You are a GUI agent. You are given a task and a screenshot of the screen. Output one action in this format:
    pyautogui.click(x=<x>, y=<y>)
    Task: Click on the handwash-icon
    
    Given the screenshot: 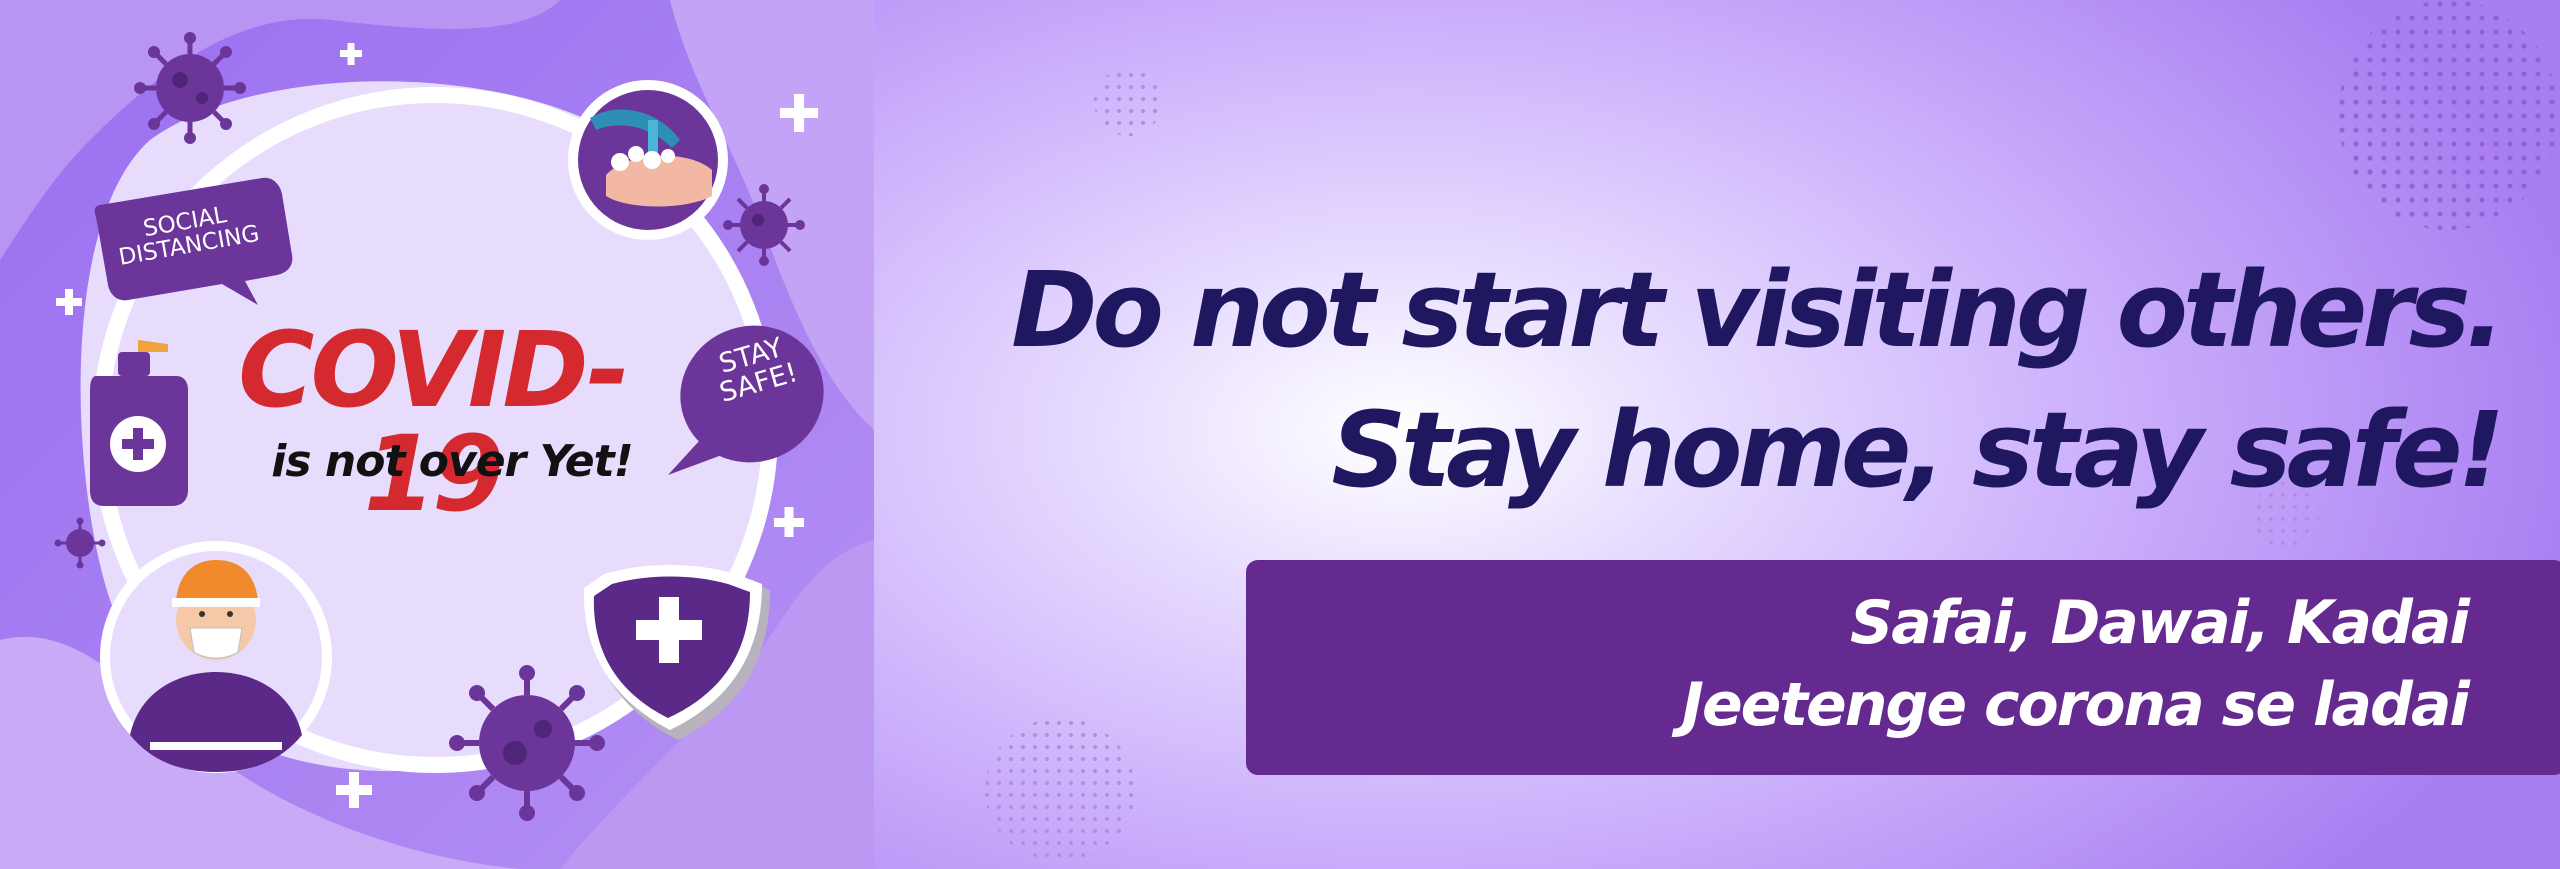 What is the action you would take?
    pyautogui.click(x=648, y=160)
    